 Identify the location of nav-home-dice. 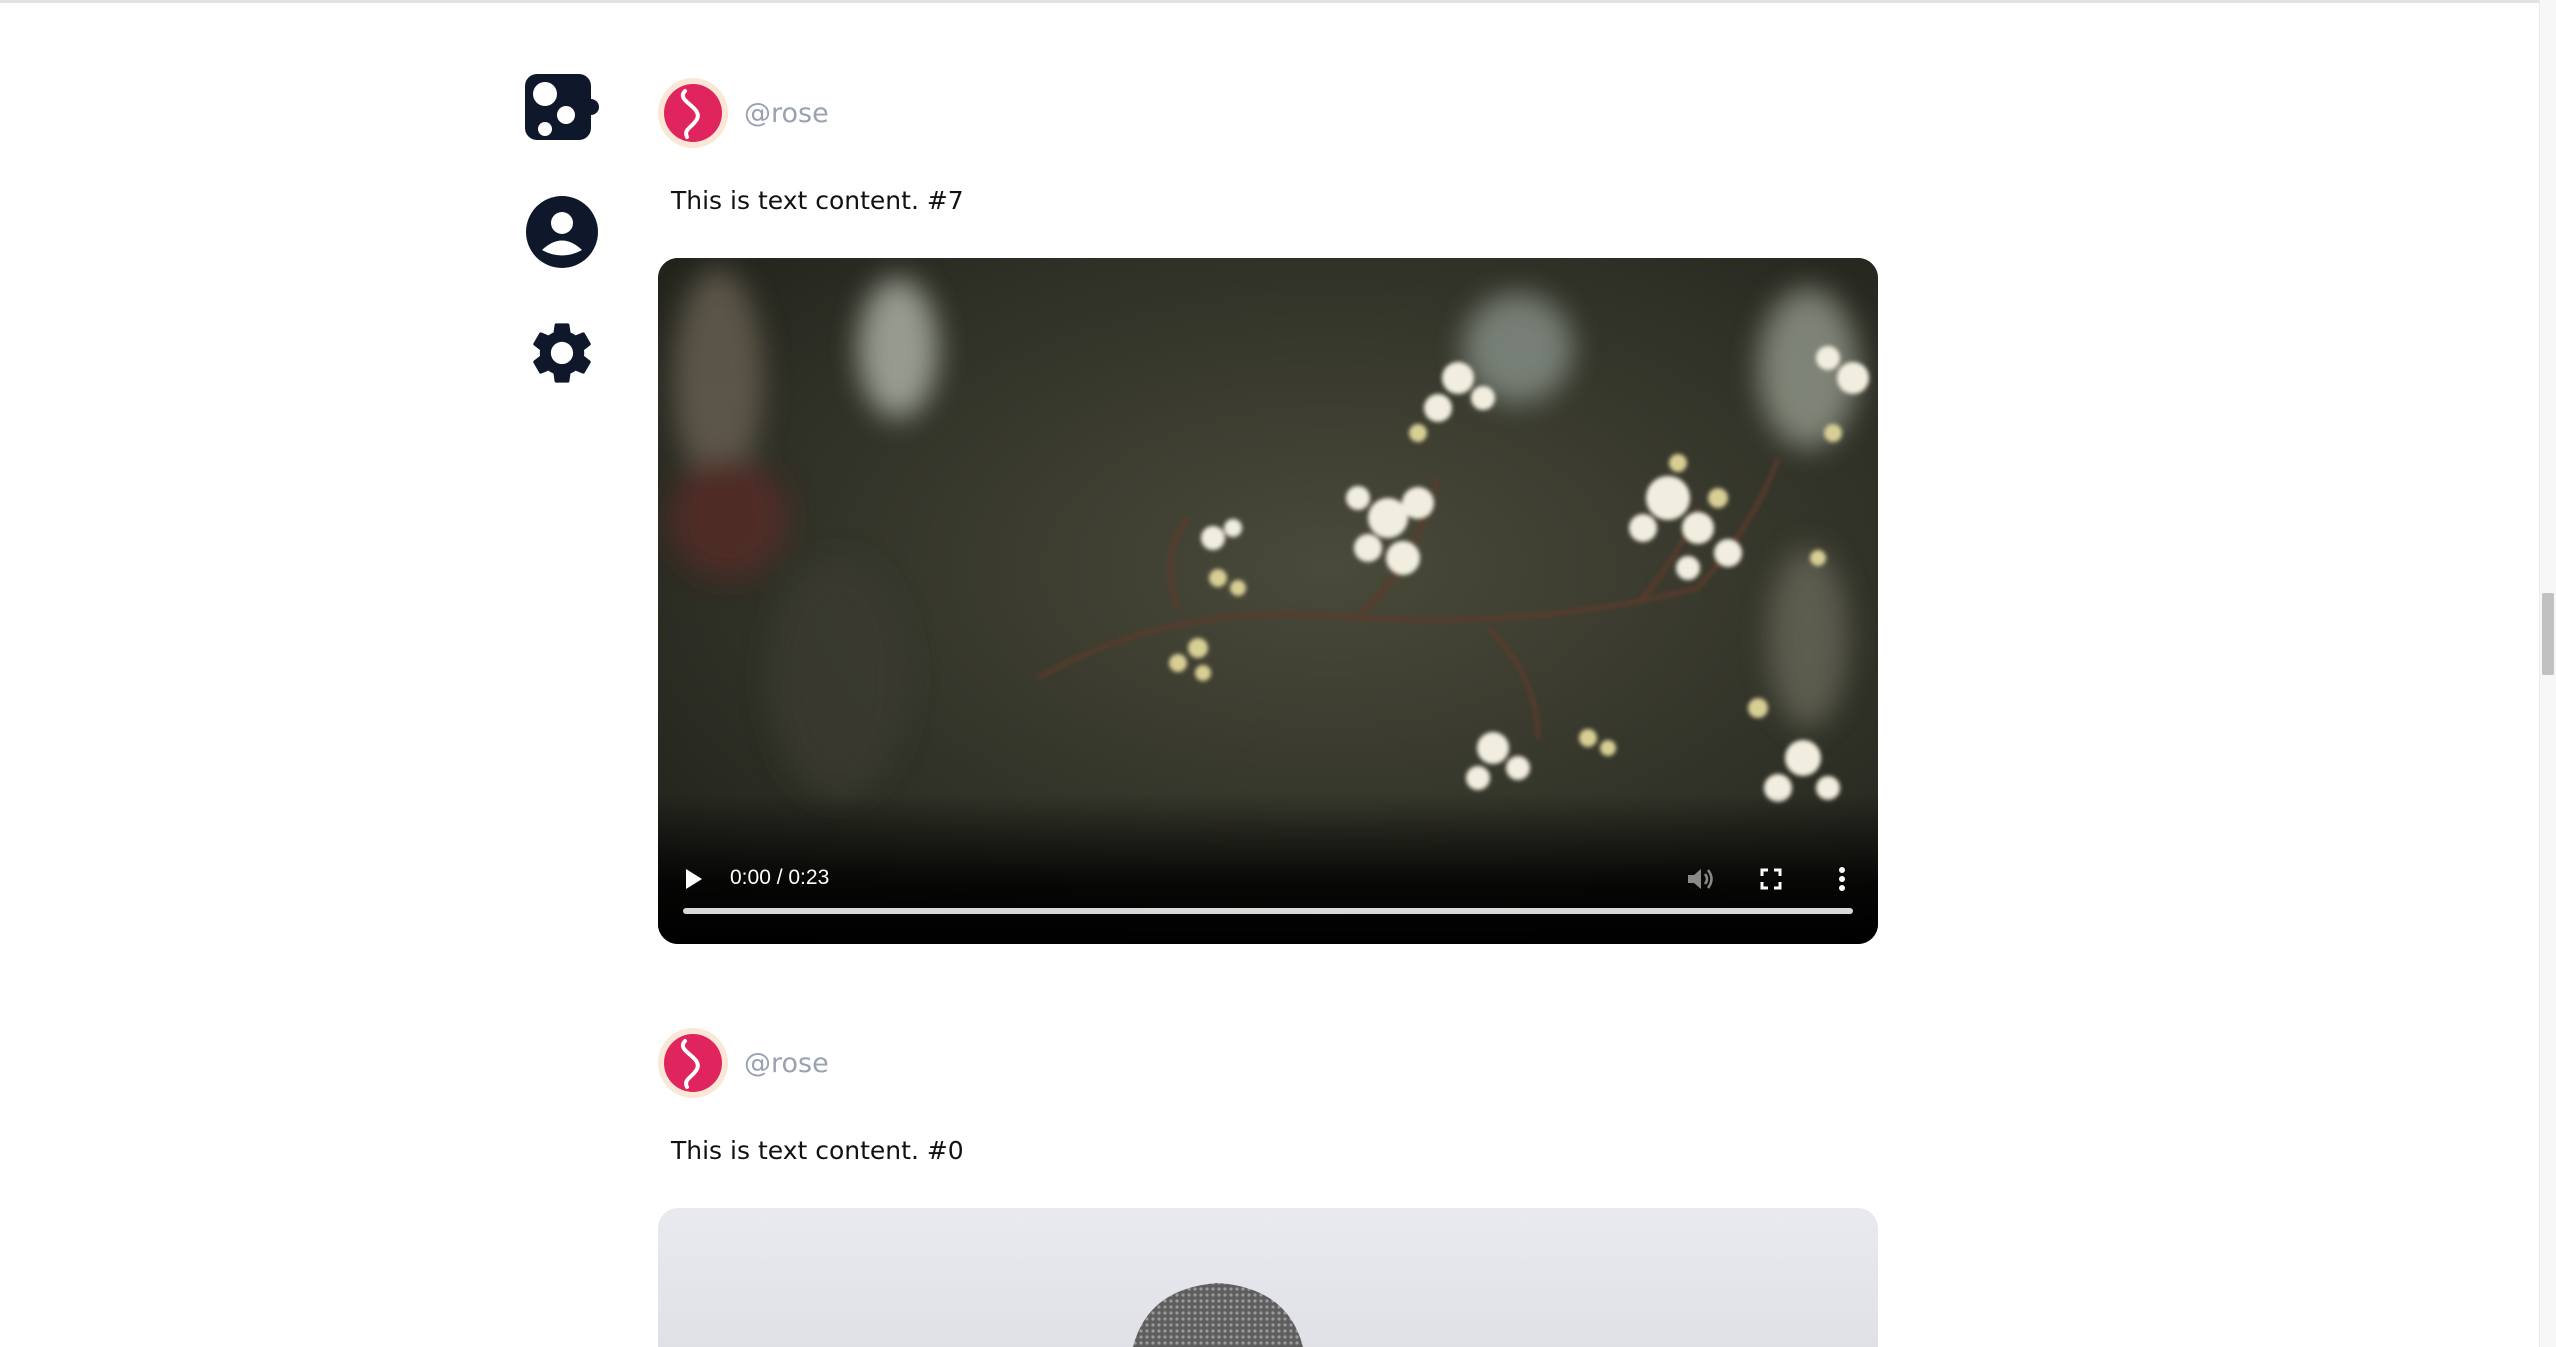
(562, 107).